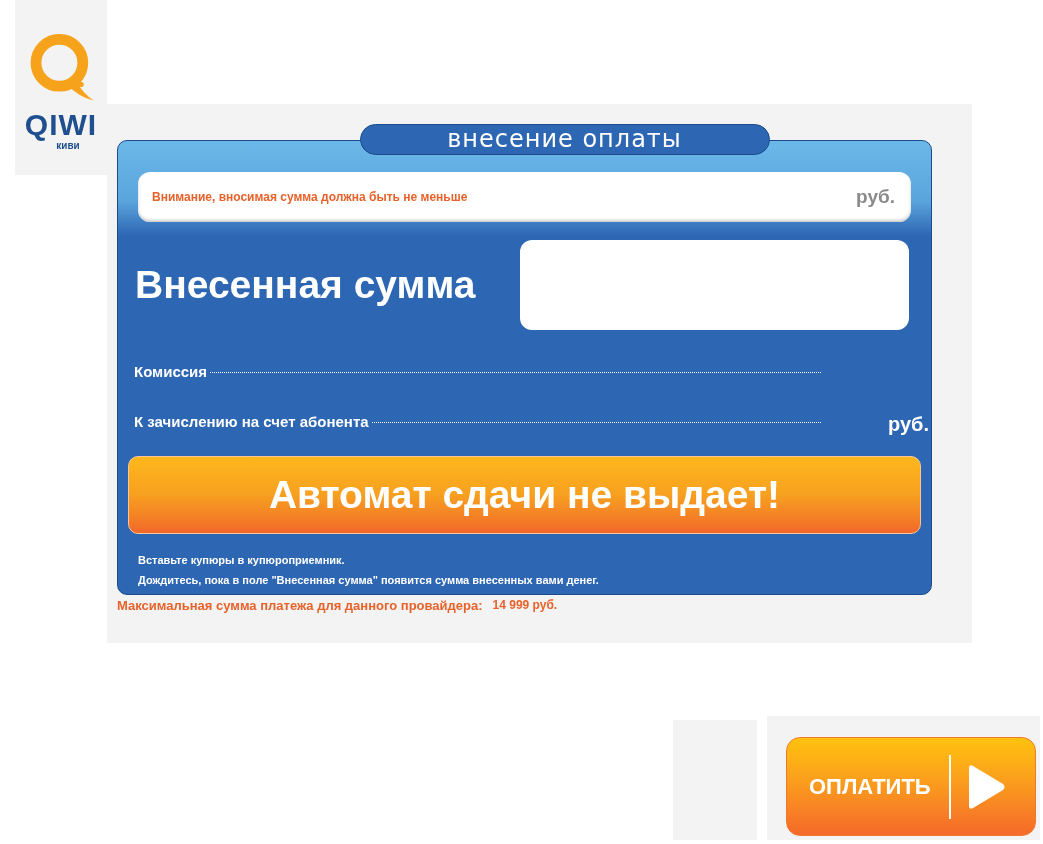 The width and height of the screenshot is (1043, 844). What do you see at coordinates (369, 580) in the screenshot?
I see `instruction-text: Дождитесь, пока в поле "Внесенная сумма" появится сумма внесенных вами денег.` at bounding box center [369, 580].